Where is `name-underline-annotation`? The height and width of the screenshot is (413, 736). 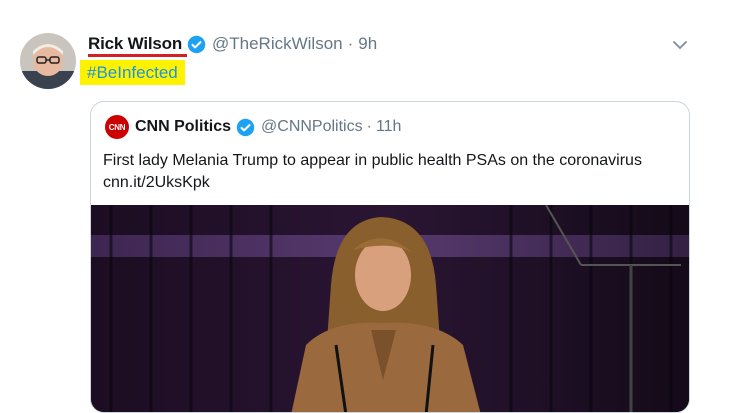
name-underline-annotation is located at coordinates (137, 55).